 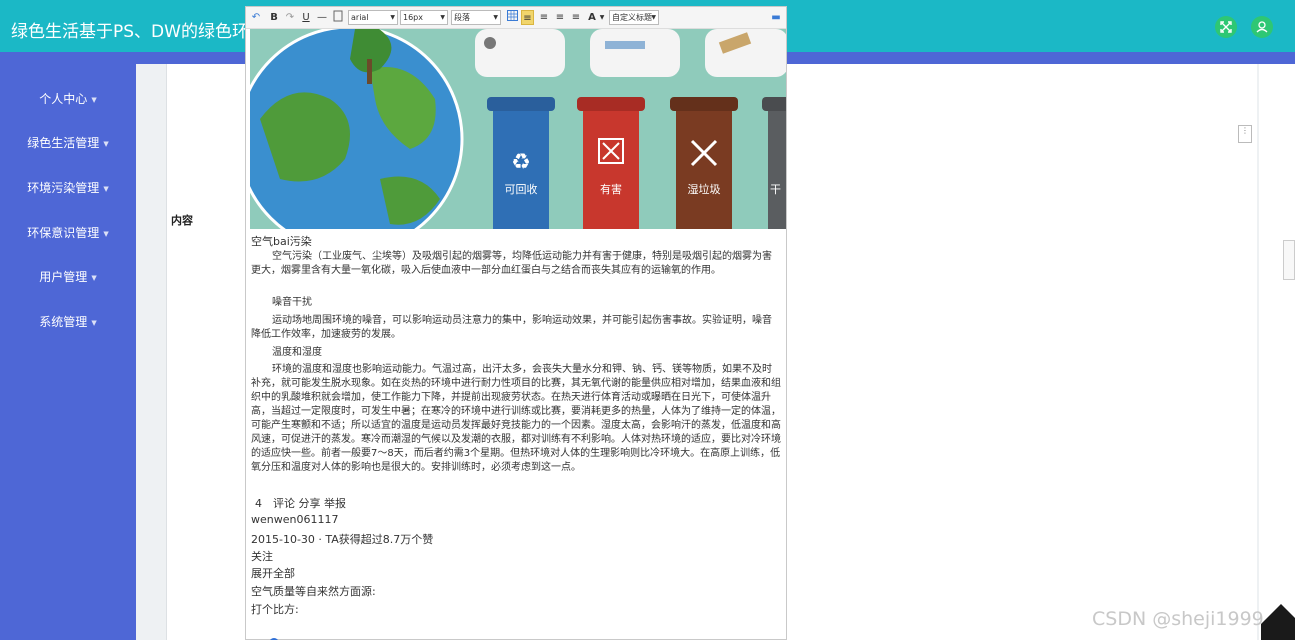 What do you see at coordinates (373, 17) in the screenshot?
I see `font-family-select: arial ▼` at bounding box center [373, 17].